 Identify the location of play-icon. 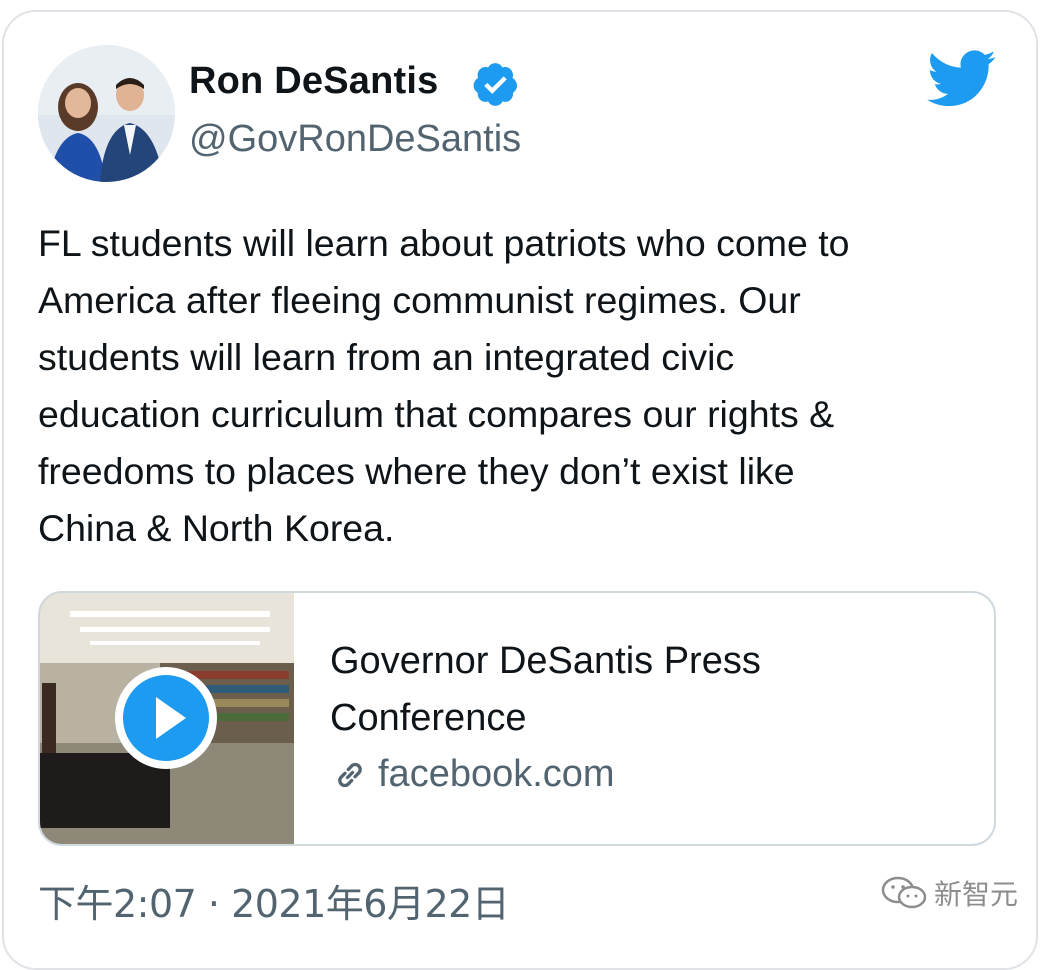
(166, 718).